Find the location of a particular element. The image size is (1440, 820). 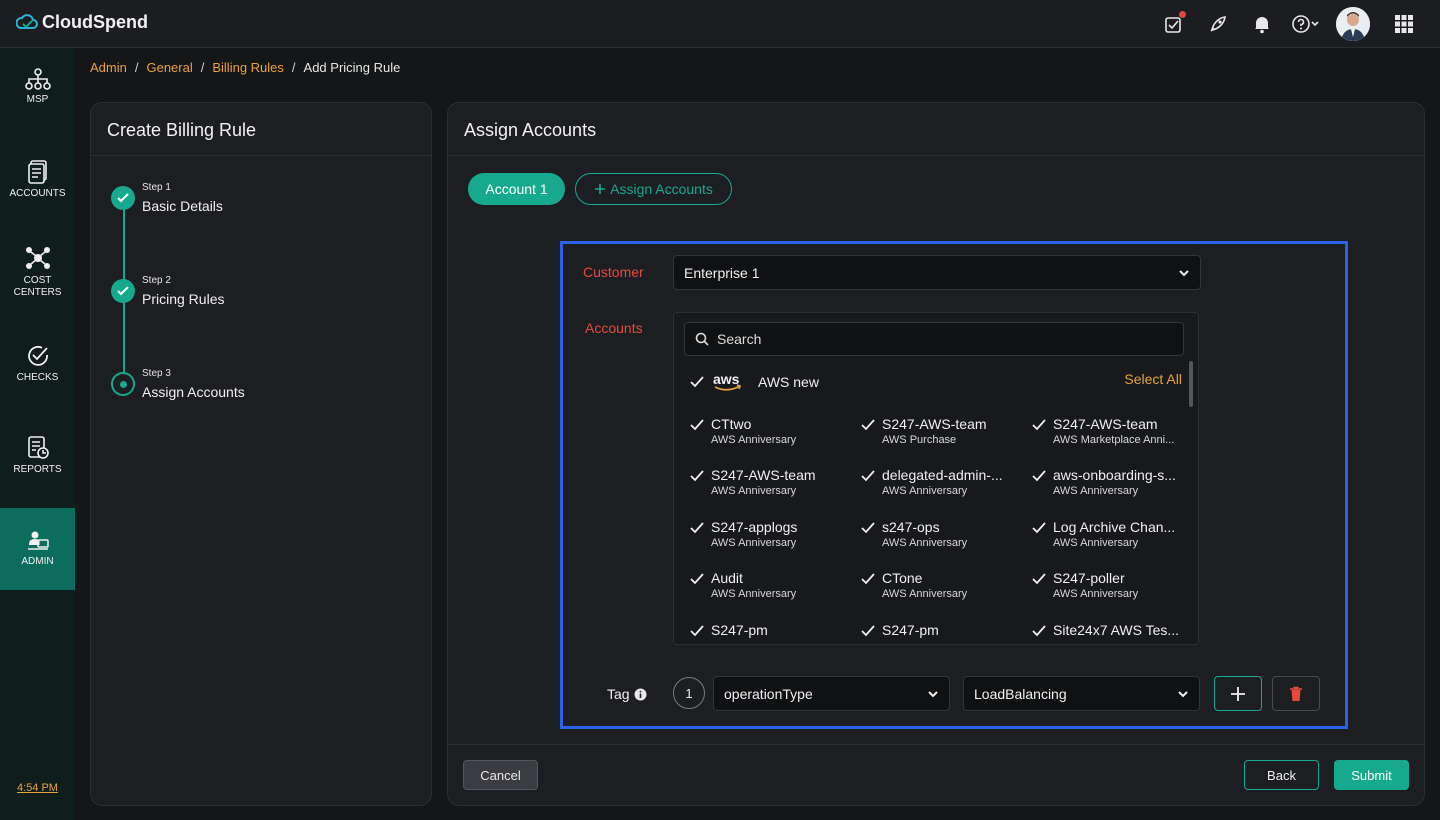

sidebar-item-msp: MSP is located at coordinates (37, 87).